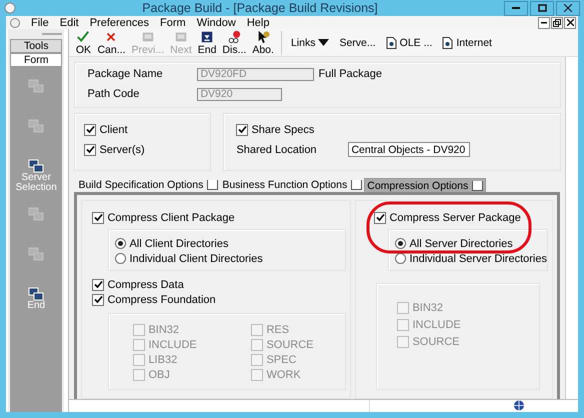 Image resolution: width=584 pixels, height=418 pixels. Describe the element at coordinates (69, 22) in the screenshot. I see `menu-item: Edit` at that location.